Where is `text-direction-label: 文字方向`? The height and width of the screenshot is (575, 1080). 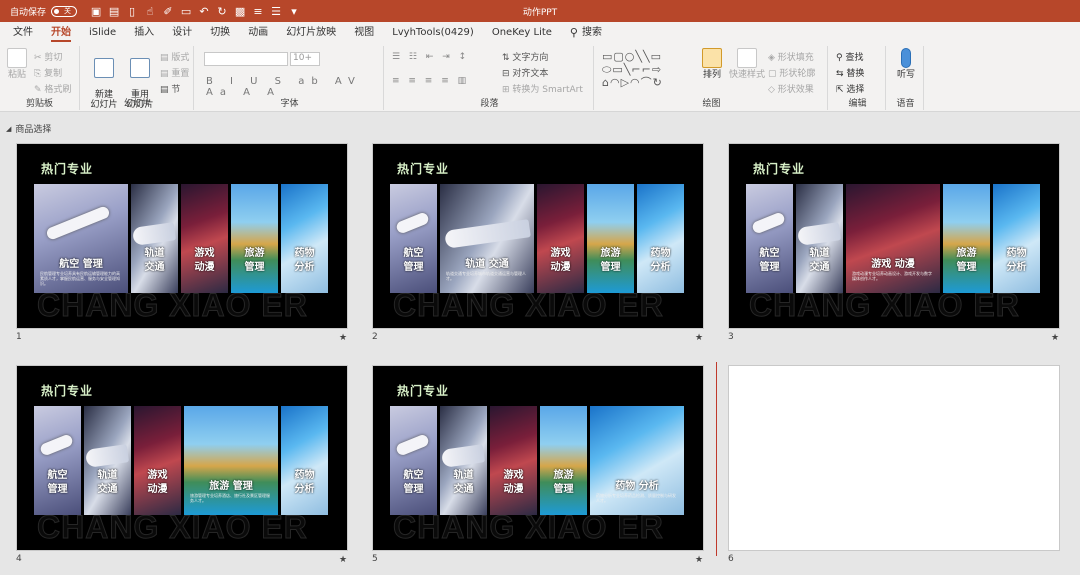 text-direction-label: 文字方向 is located at coordinates (530, 58).